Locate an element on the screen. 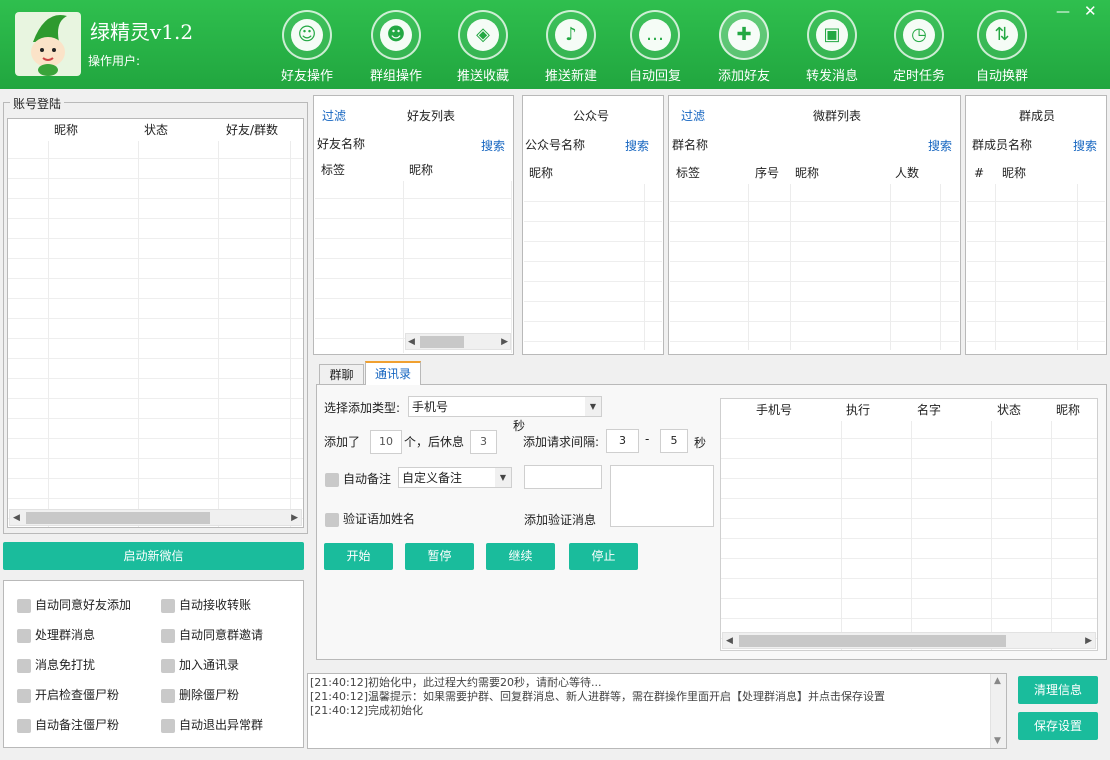 This screenshot has width=1110, height=760. tag-icon: ◈ is located at coordinates (483, 35).